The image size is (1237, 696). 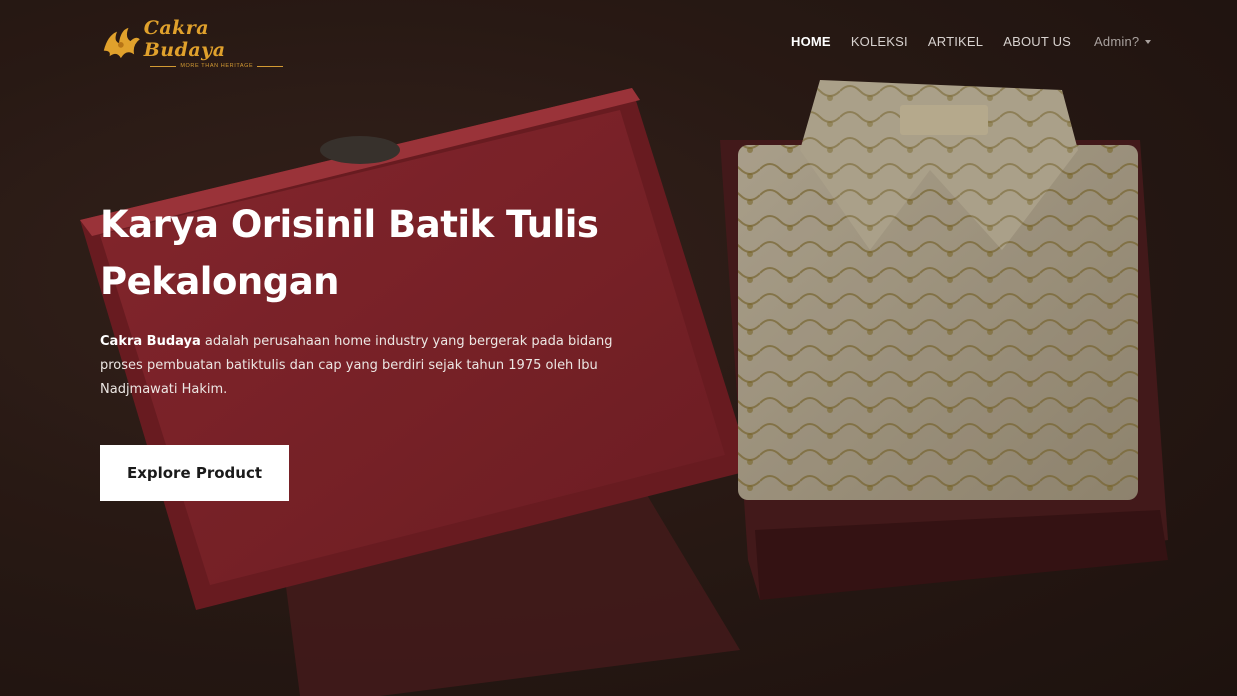 What do you see at coordinates (1117, 41) in the screenshot?
I see `account-dropdown-label: Admin?` at bounding box center [1117, 41].